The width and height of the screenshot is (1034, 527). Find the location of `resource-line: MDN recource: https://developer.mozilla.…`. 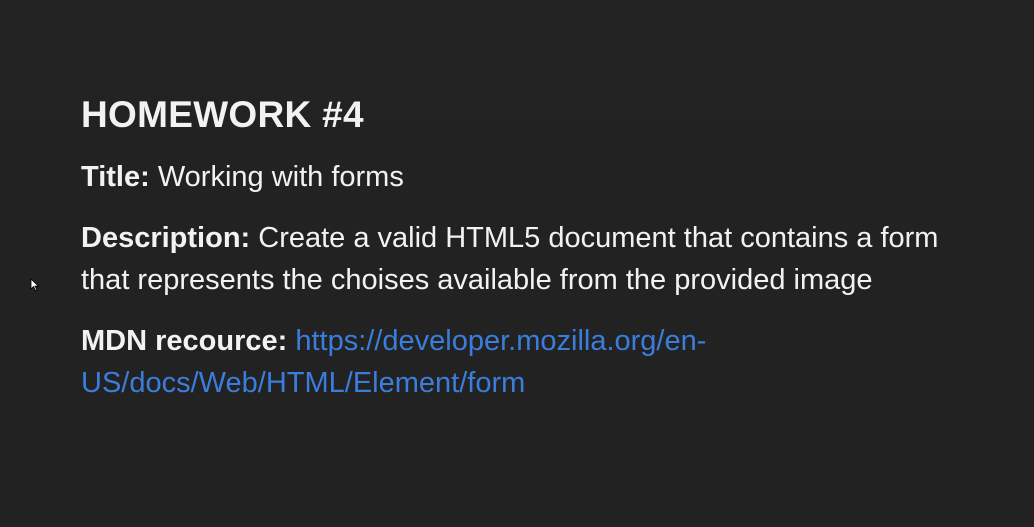

resource-line: MDN recource: https://developer.mozilla.… is located at coordinates (531, 362).